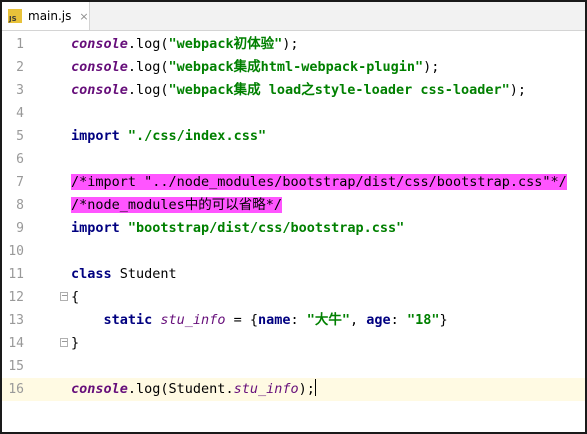  I want to click on code-line: 14 −}, so click(293, 343).